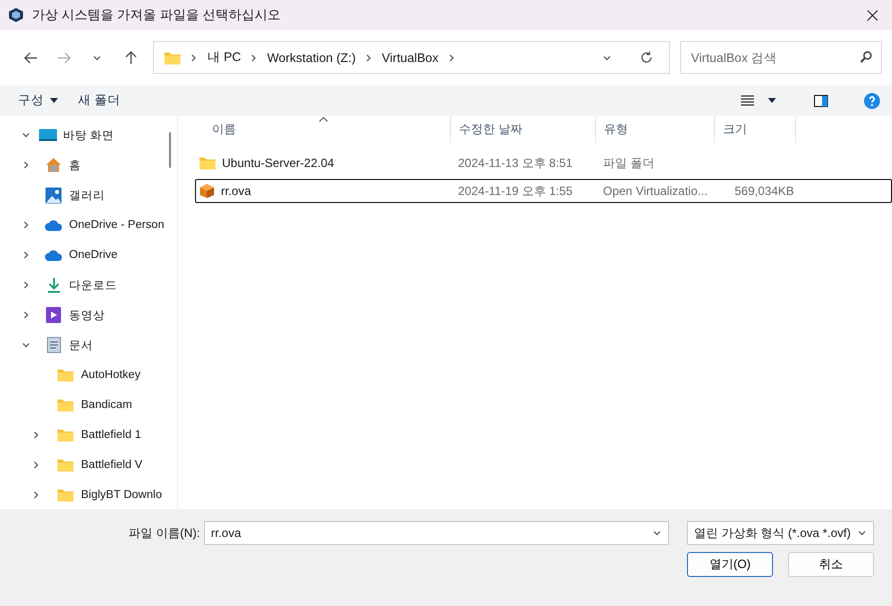 Image resolution: width=892 pixels, height=606 pixels. Describe the element at coordinates (111, 465) in the screenshot. I see `sidebar-item: Battlefield V` at that location.